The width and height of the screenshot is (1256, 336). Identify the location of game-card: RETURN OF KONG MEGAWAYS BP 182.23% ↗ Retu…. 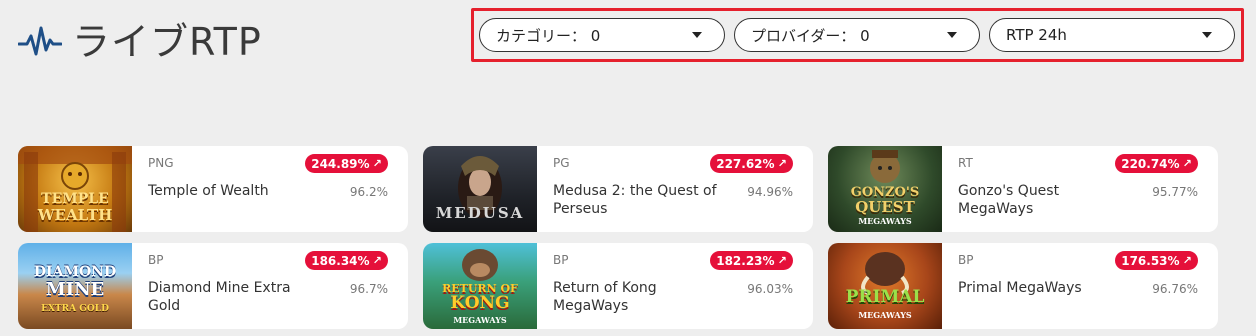
(618, 286).